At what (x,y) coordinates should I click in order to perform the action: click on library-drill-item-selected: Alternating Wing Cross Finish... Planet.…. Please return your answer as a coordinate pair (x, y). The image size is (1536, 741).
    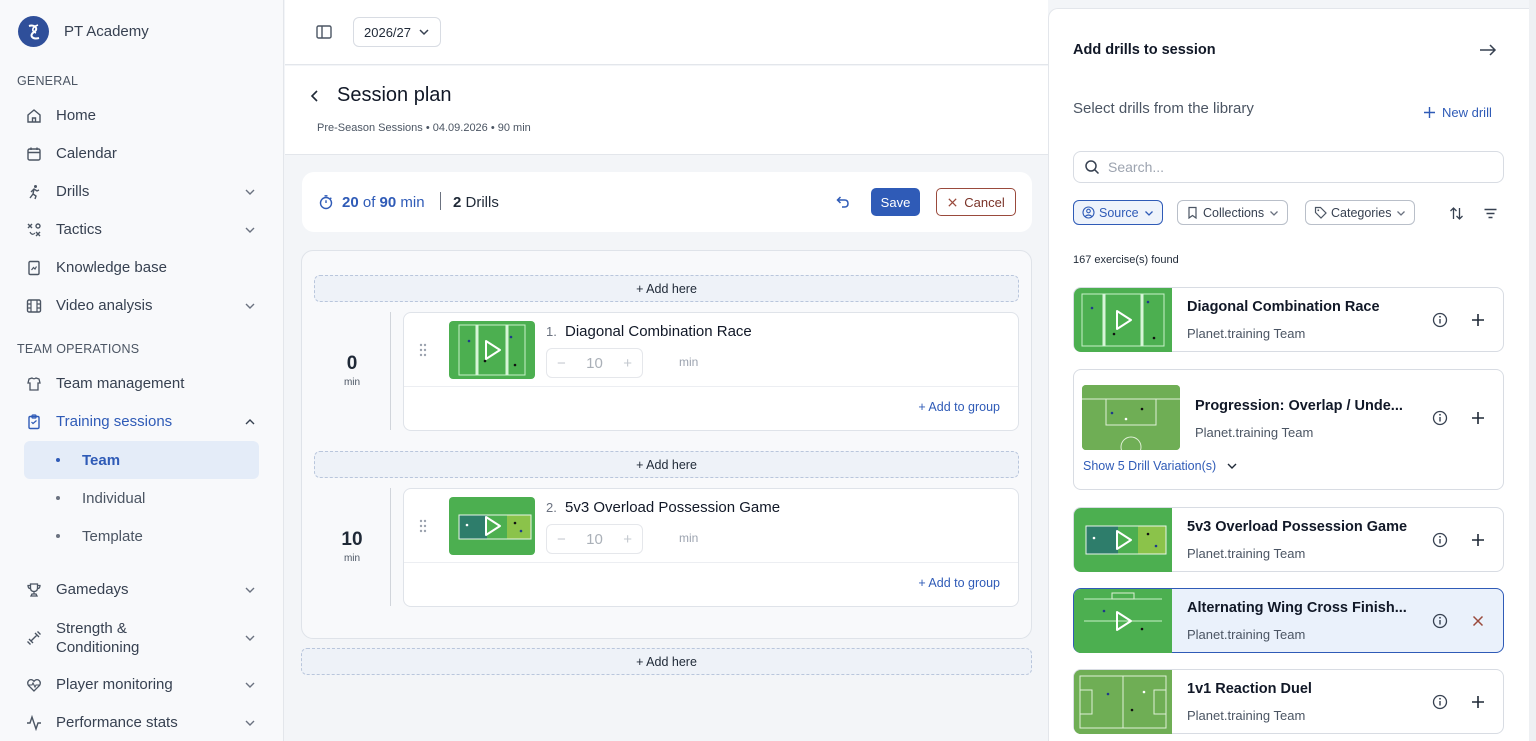
    Looking at the image, I should click on (1288, 620).